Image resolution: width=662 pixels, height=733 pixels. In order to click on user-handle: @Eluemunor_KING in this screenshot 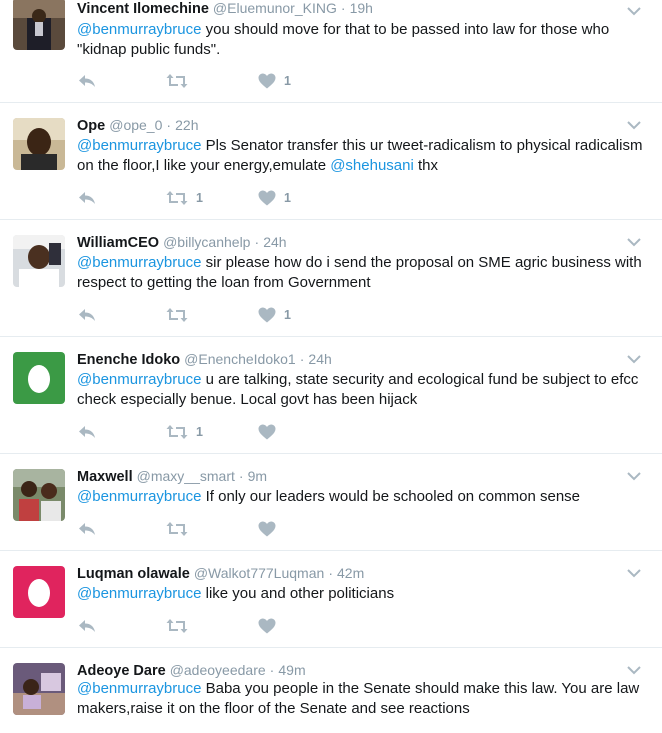, I will do `click(275, 8)`.